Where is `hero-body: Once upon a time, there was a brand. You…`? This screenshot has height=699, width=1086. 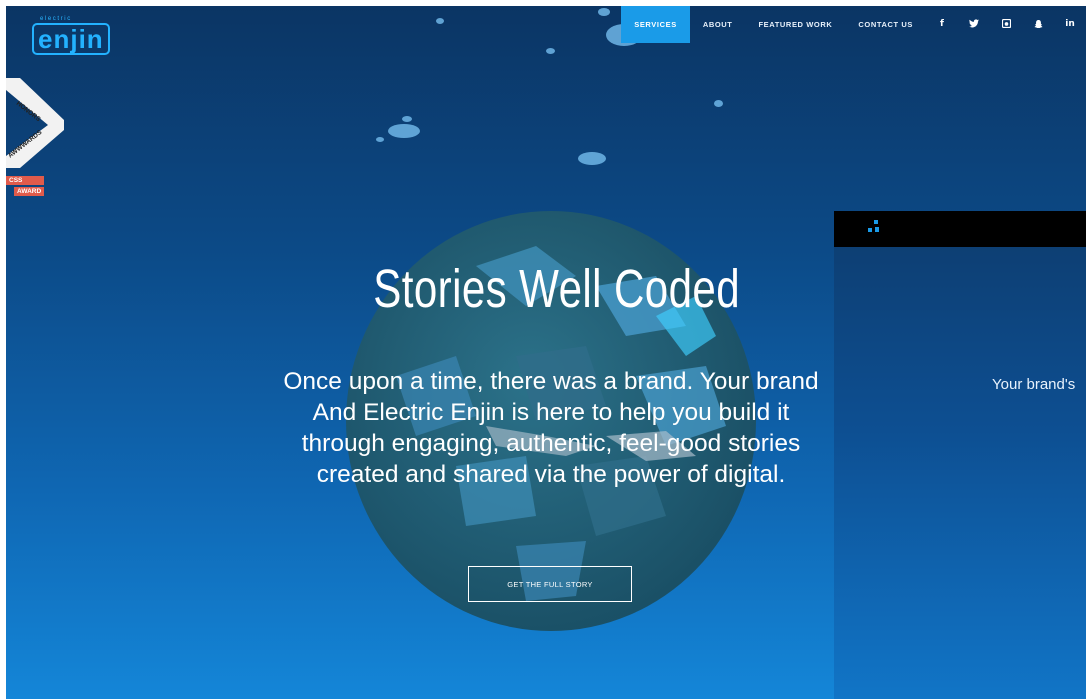 hero-body: Once upon a time, there was a brand. You… is located at coordinates (551, 428).